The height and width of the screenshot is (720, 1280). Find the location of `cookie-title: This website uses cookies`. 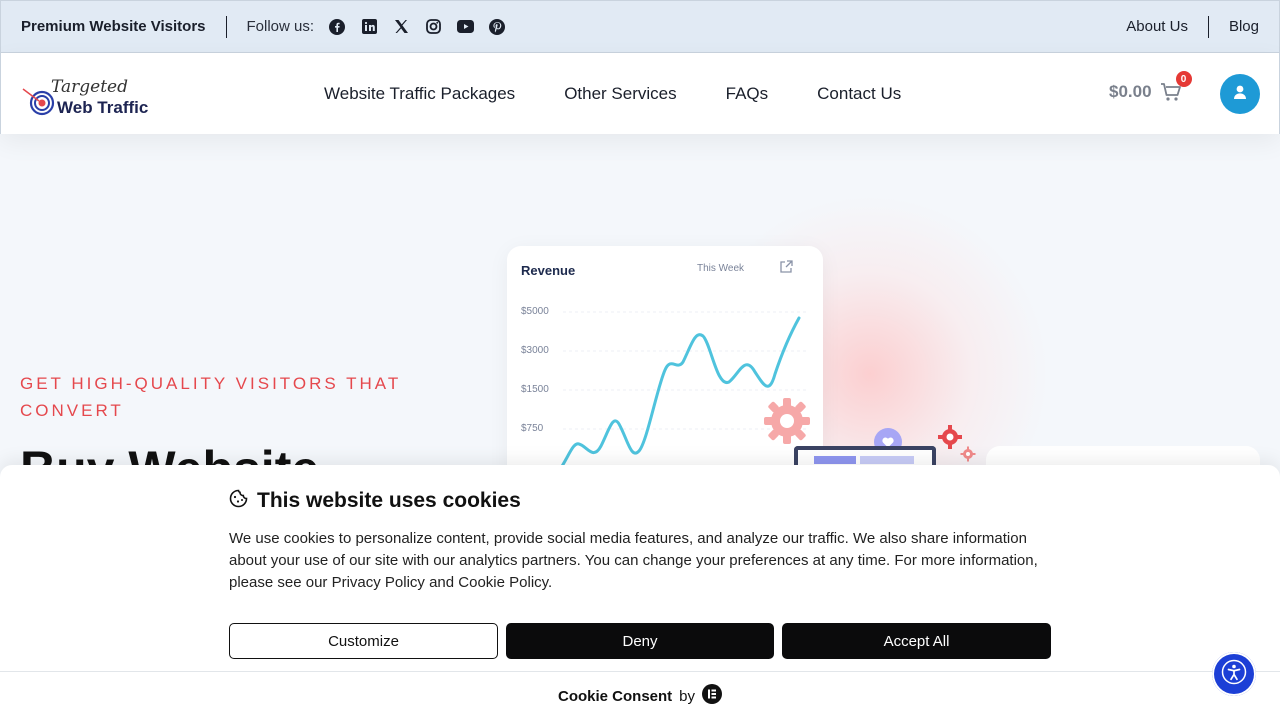

cookie-title: This website uses cookies is located at coordinates (389, 500).